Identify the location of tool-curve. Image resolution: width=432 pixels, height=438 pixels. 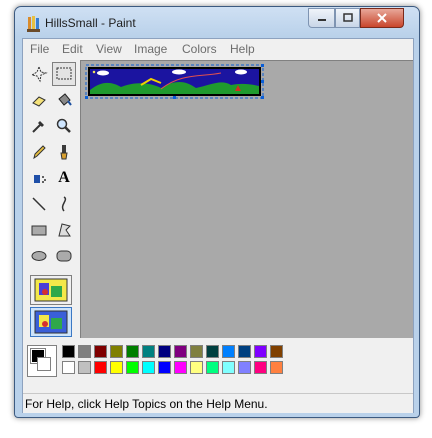
(64, 204).